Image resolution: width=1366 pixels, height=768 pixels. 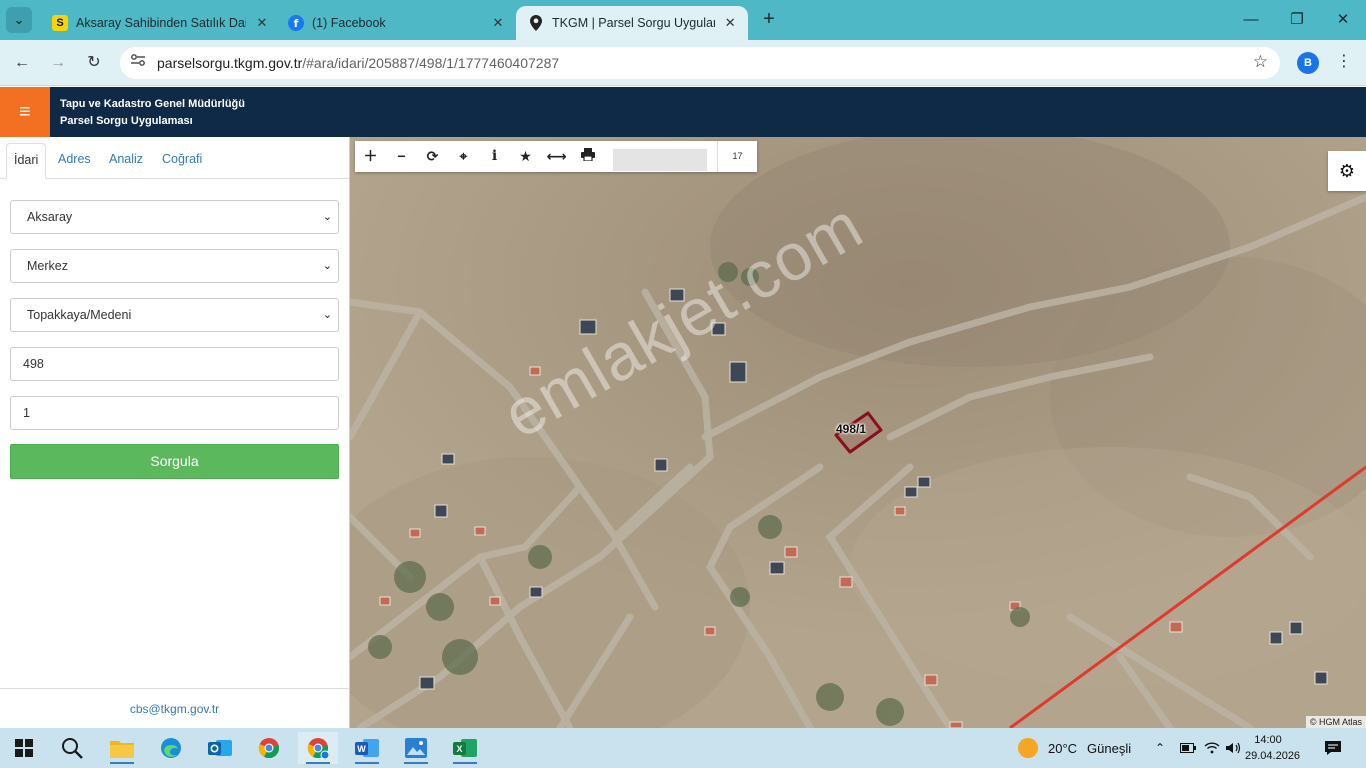 What do you see at coordinates (536, 23) in the screenshot?
I see `map-pin-favicon-icon` at bounding box center [536, 23].